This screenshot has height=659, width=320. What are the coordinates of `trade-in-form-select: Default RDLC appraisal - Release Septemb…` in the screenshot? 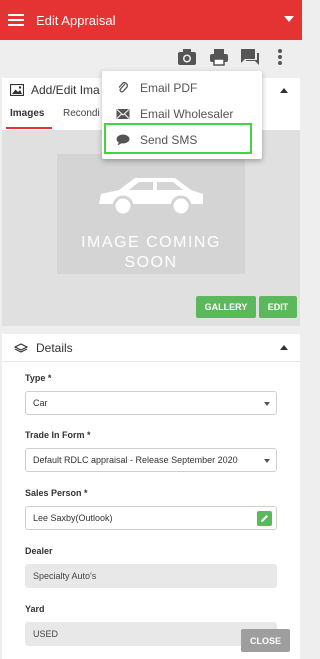 It's located at (151, 460).